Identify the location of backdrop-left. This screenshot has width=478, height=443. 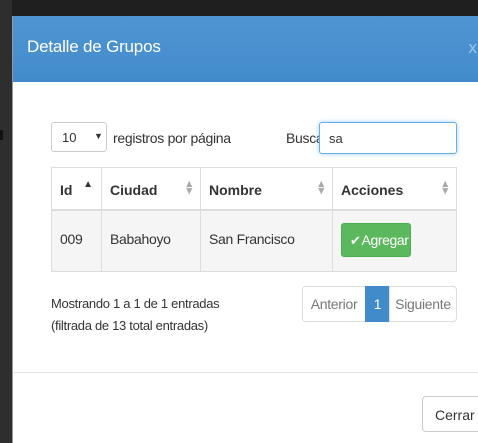
(6, 221).